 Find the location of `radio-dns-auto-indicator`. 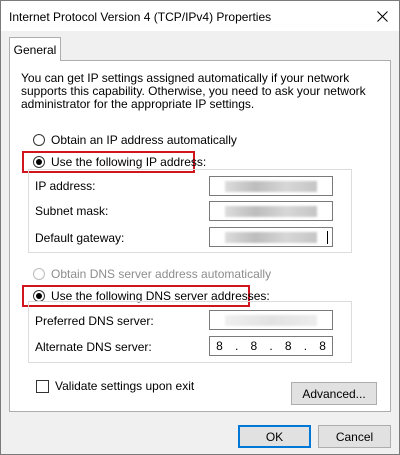

radio-dns-auto-indicator is located at coordinates (39, 274).